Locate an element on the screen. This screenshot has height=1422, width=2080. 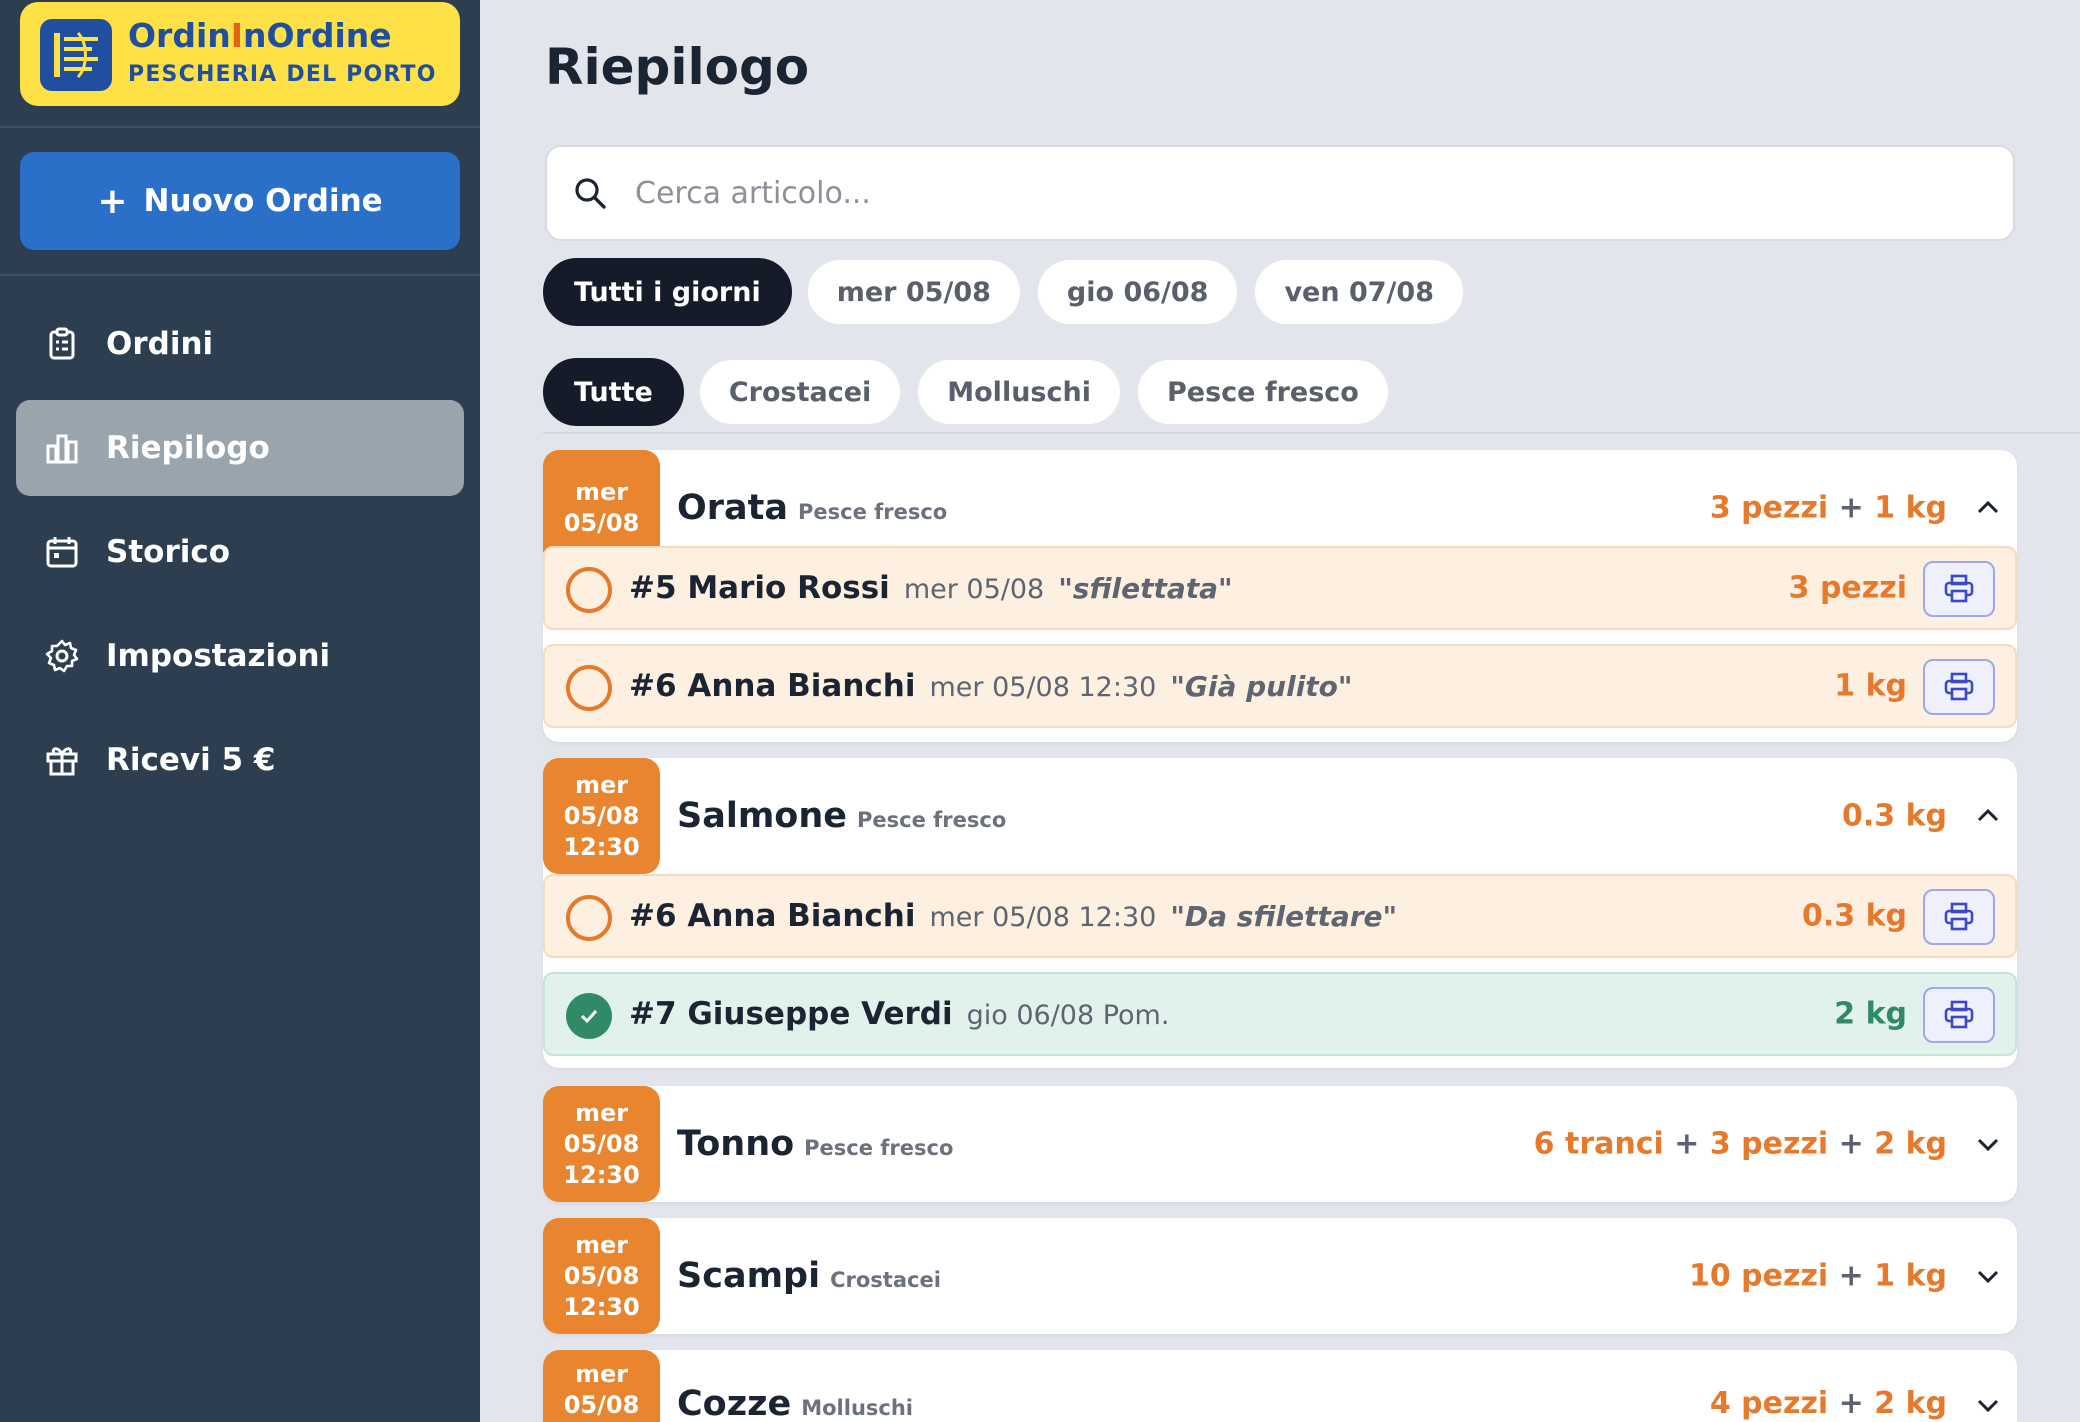
sidebar-item-impostazioni: Impostazioni is located at coordinates (240, 656).